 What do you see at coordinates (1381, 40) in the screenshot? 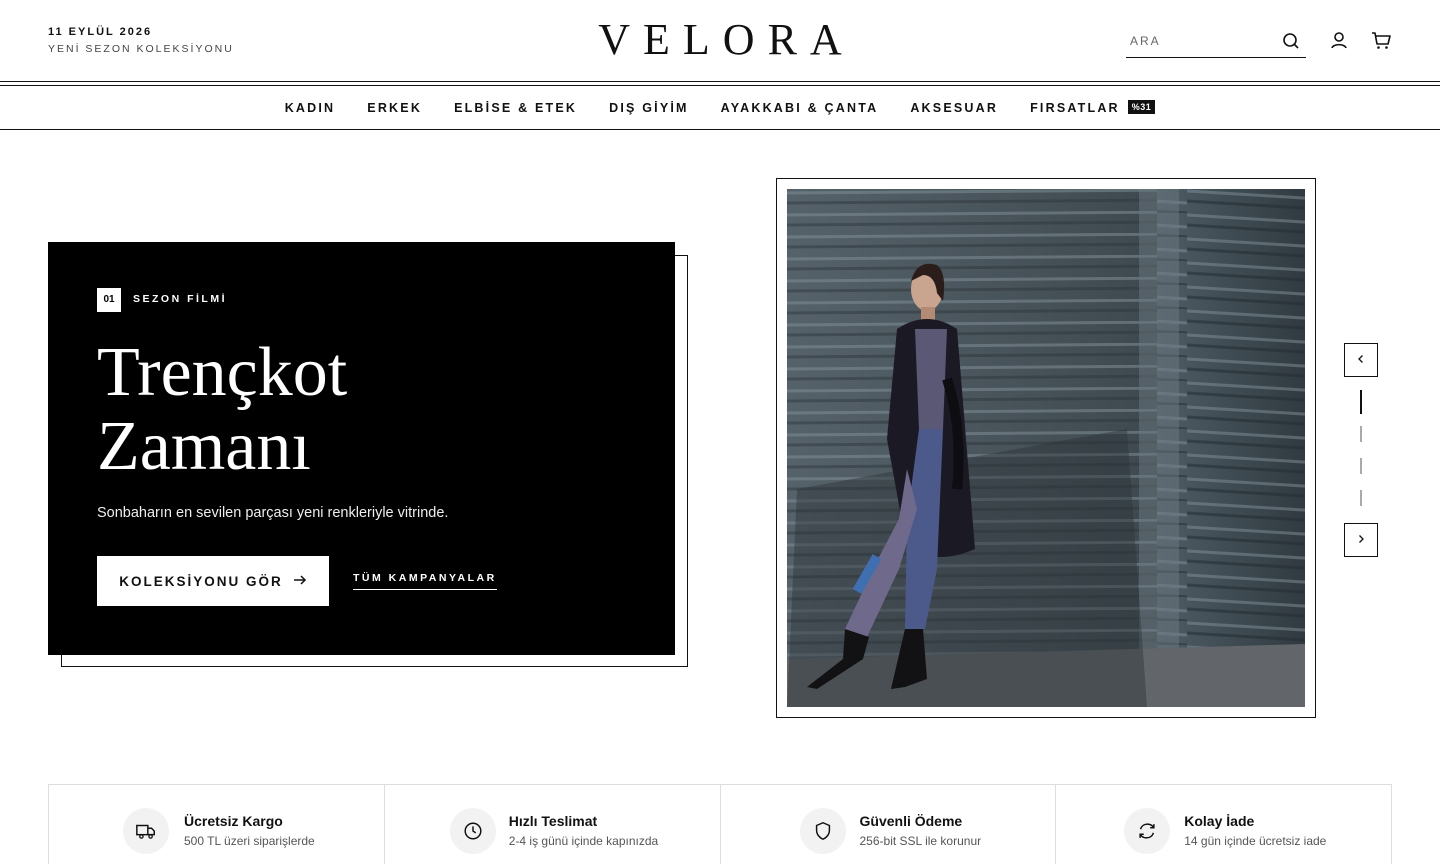
I see `cart-icon` at bounding box center [1381, 40].